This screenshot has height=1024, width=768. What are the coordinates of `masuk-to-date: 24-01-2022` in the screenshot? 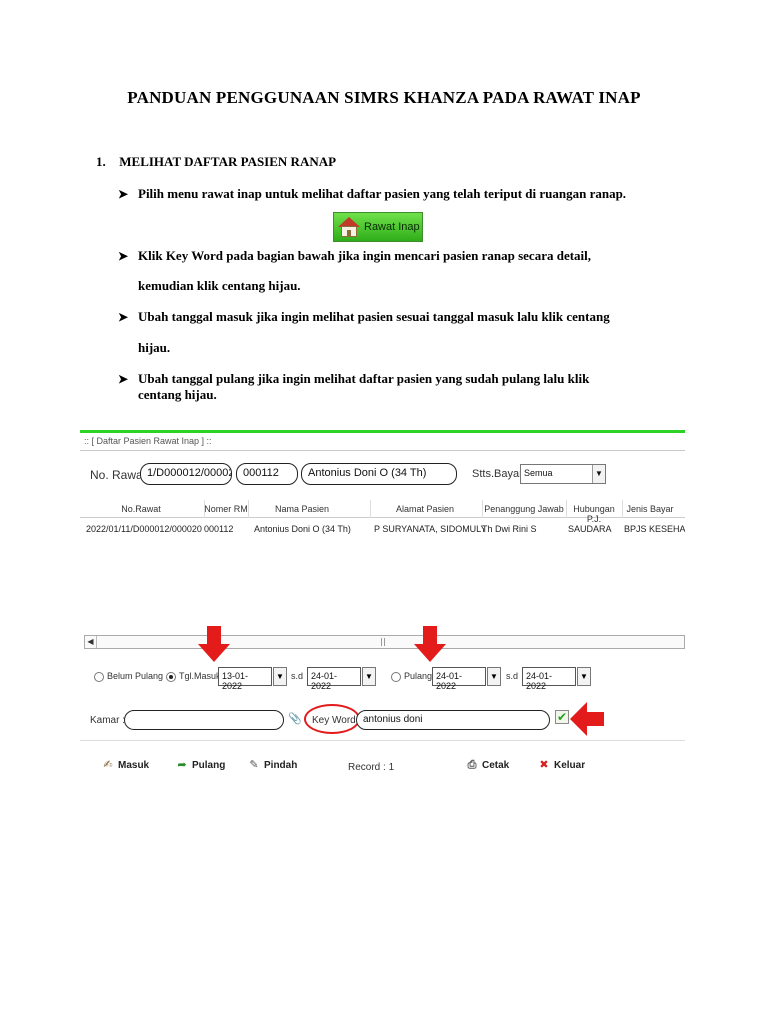 It's located at (334, 679).